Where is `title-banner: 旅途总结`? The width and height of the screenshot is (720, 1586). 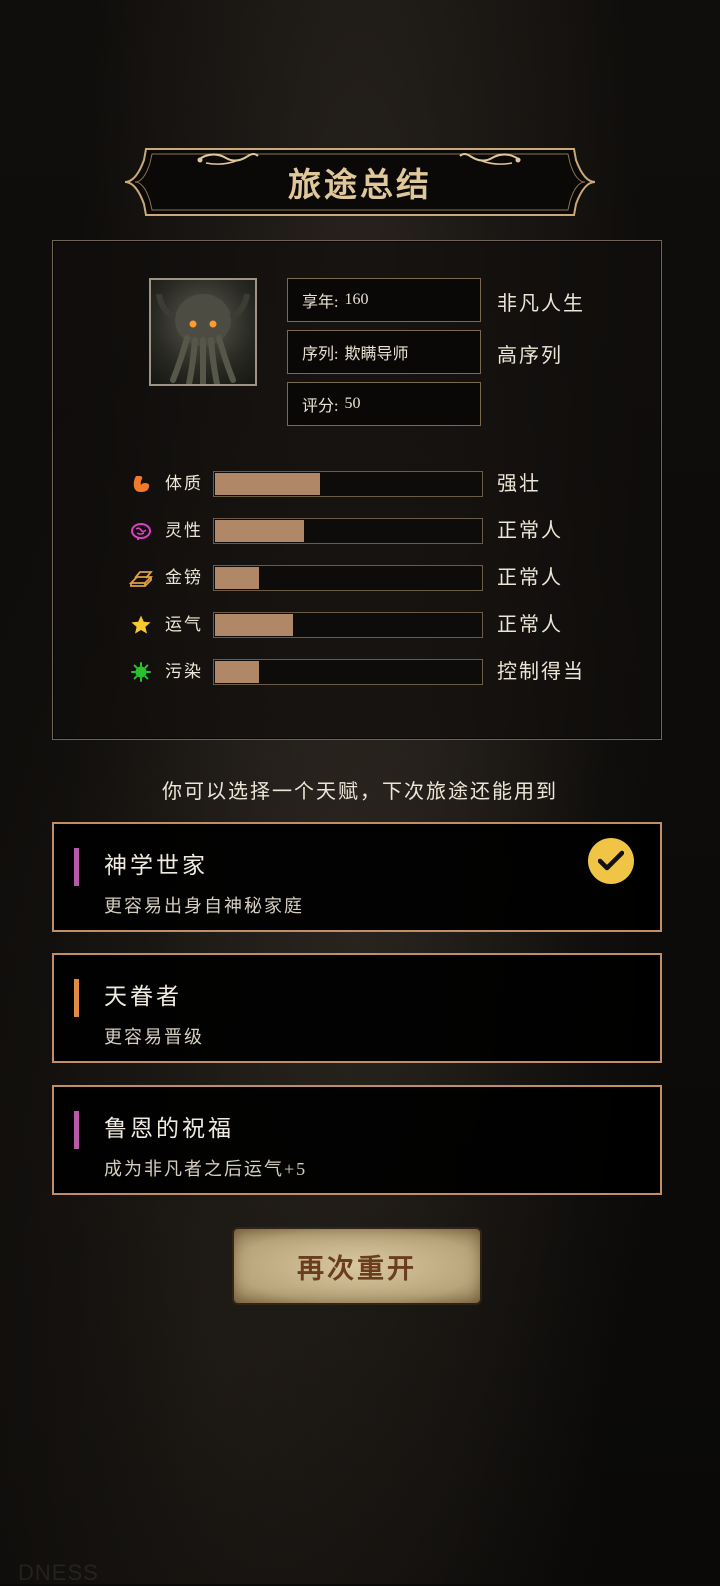 title-banner: 旅途总结 is located at coordinates (360, 182).